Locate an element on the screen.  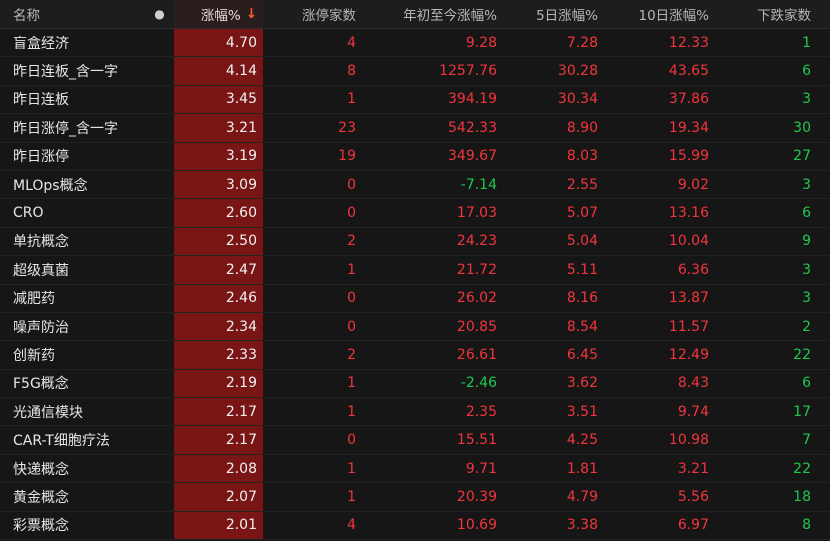
row-10d: 19.34 is located at coordinates (688, 127).